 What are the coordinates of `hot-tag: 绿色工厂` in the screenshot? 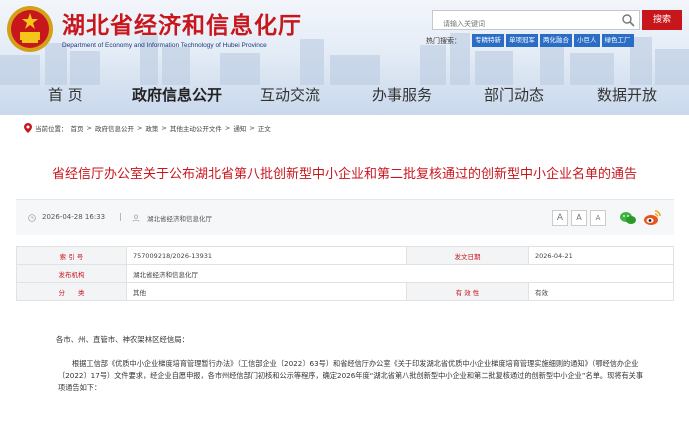 It's located at (617, 40).